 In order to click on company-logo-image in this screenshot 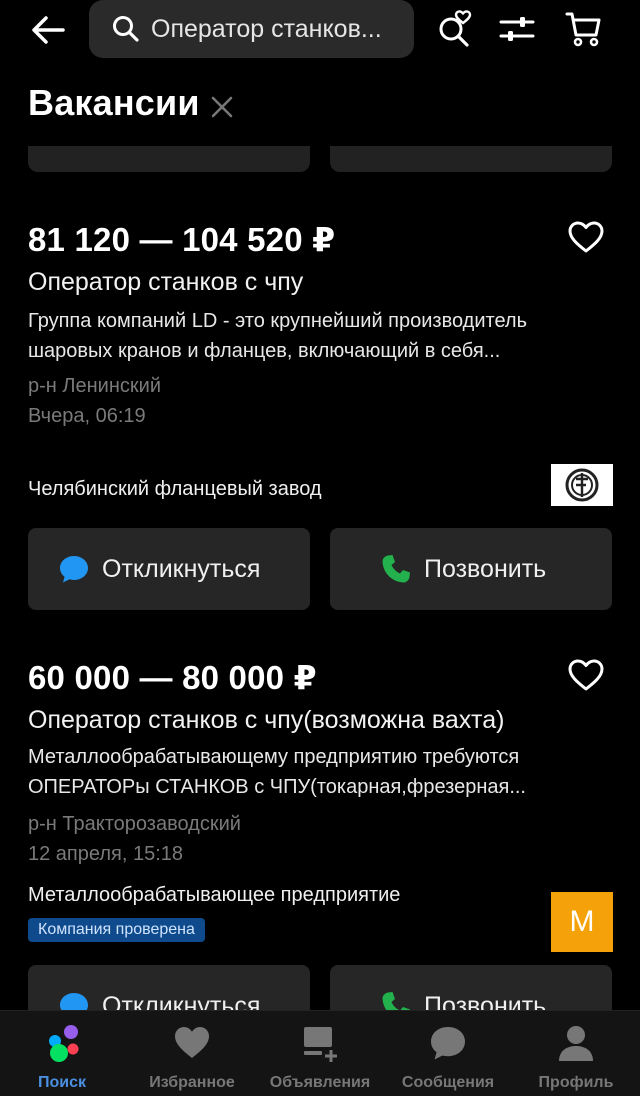, I will do `click(582, 485)`.